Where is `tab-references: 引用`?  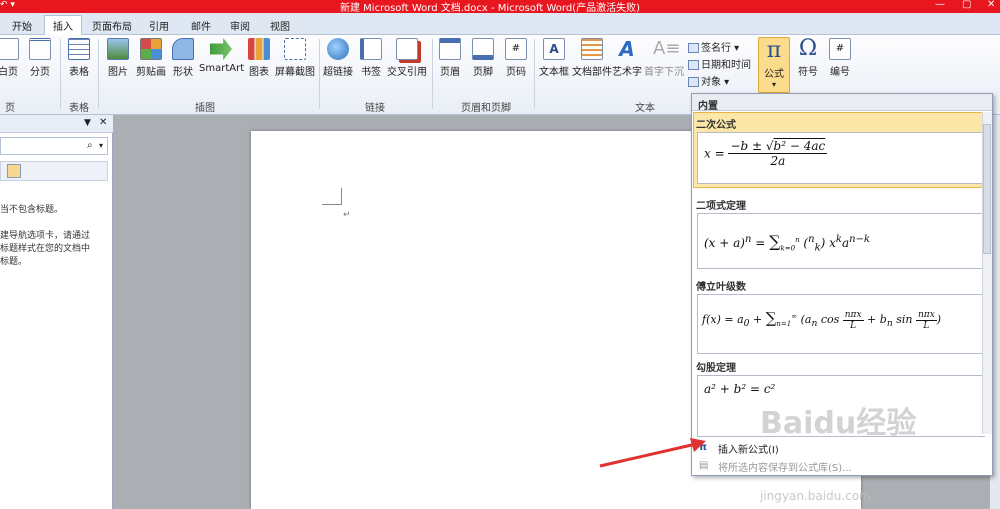
tab-references: 引用 is located at coordinates (159, 25).